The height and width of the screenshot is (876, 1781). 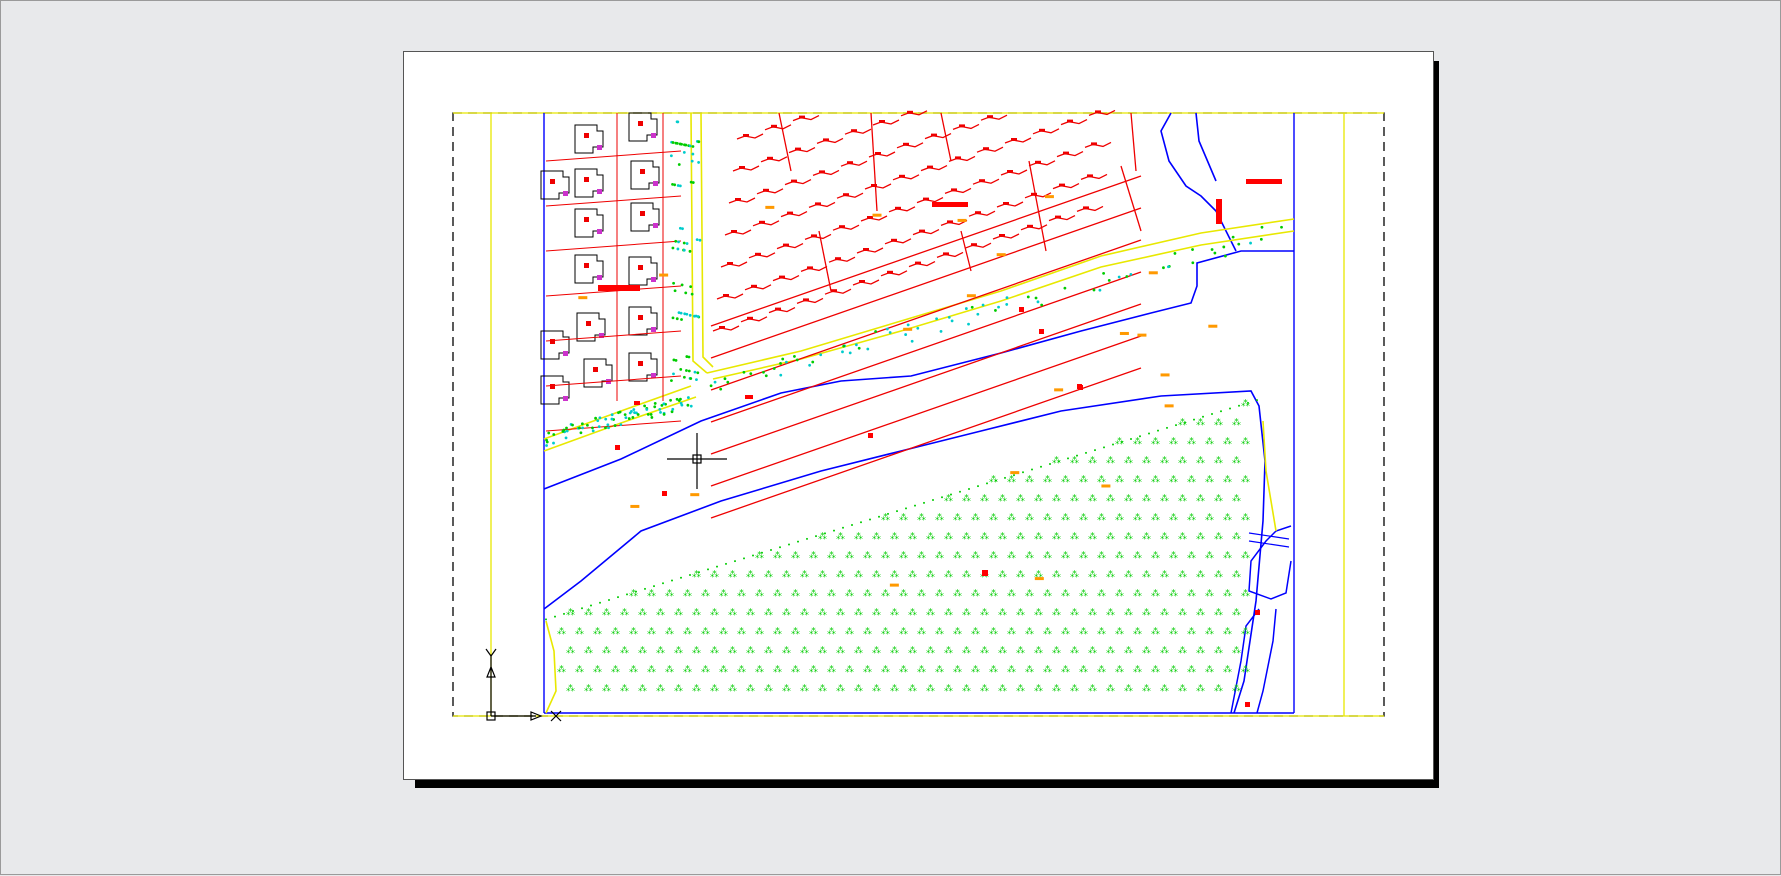 What do you see at coordinates (1270, 562) in the screenshot?
I see `canal-south-east` at bounding box center [1270, 562].